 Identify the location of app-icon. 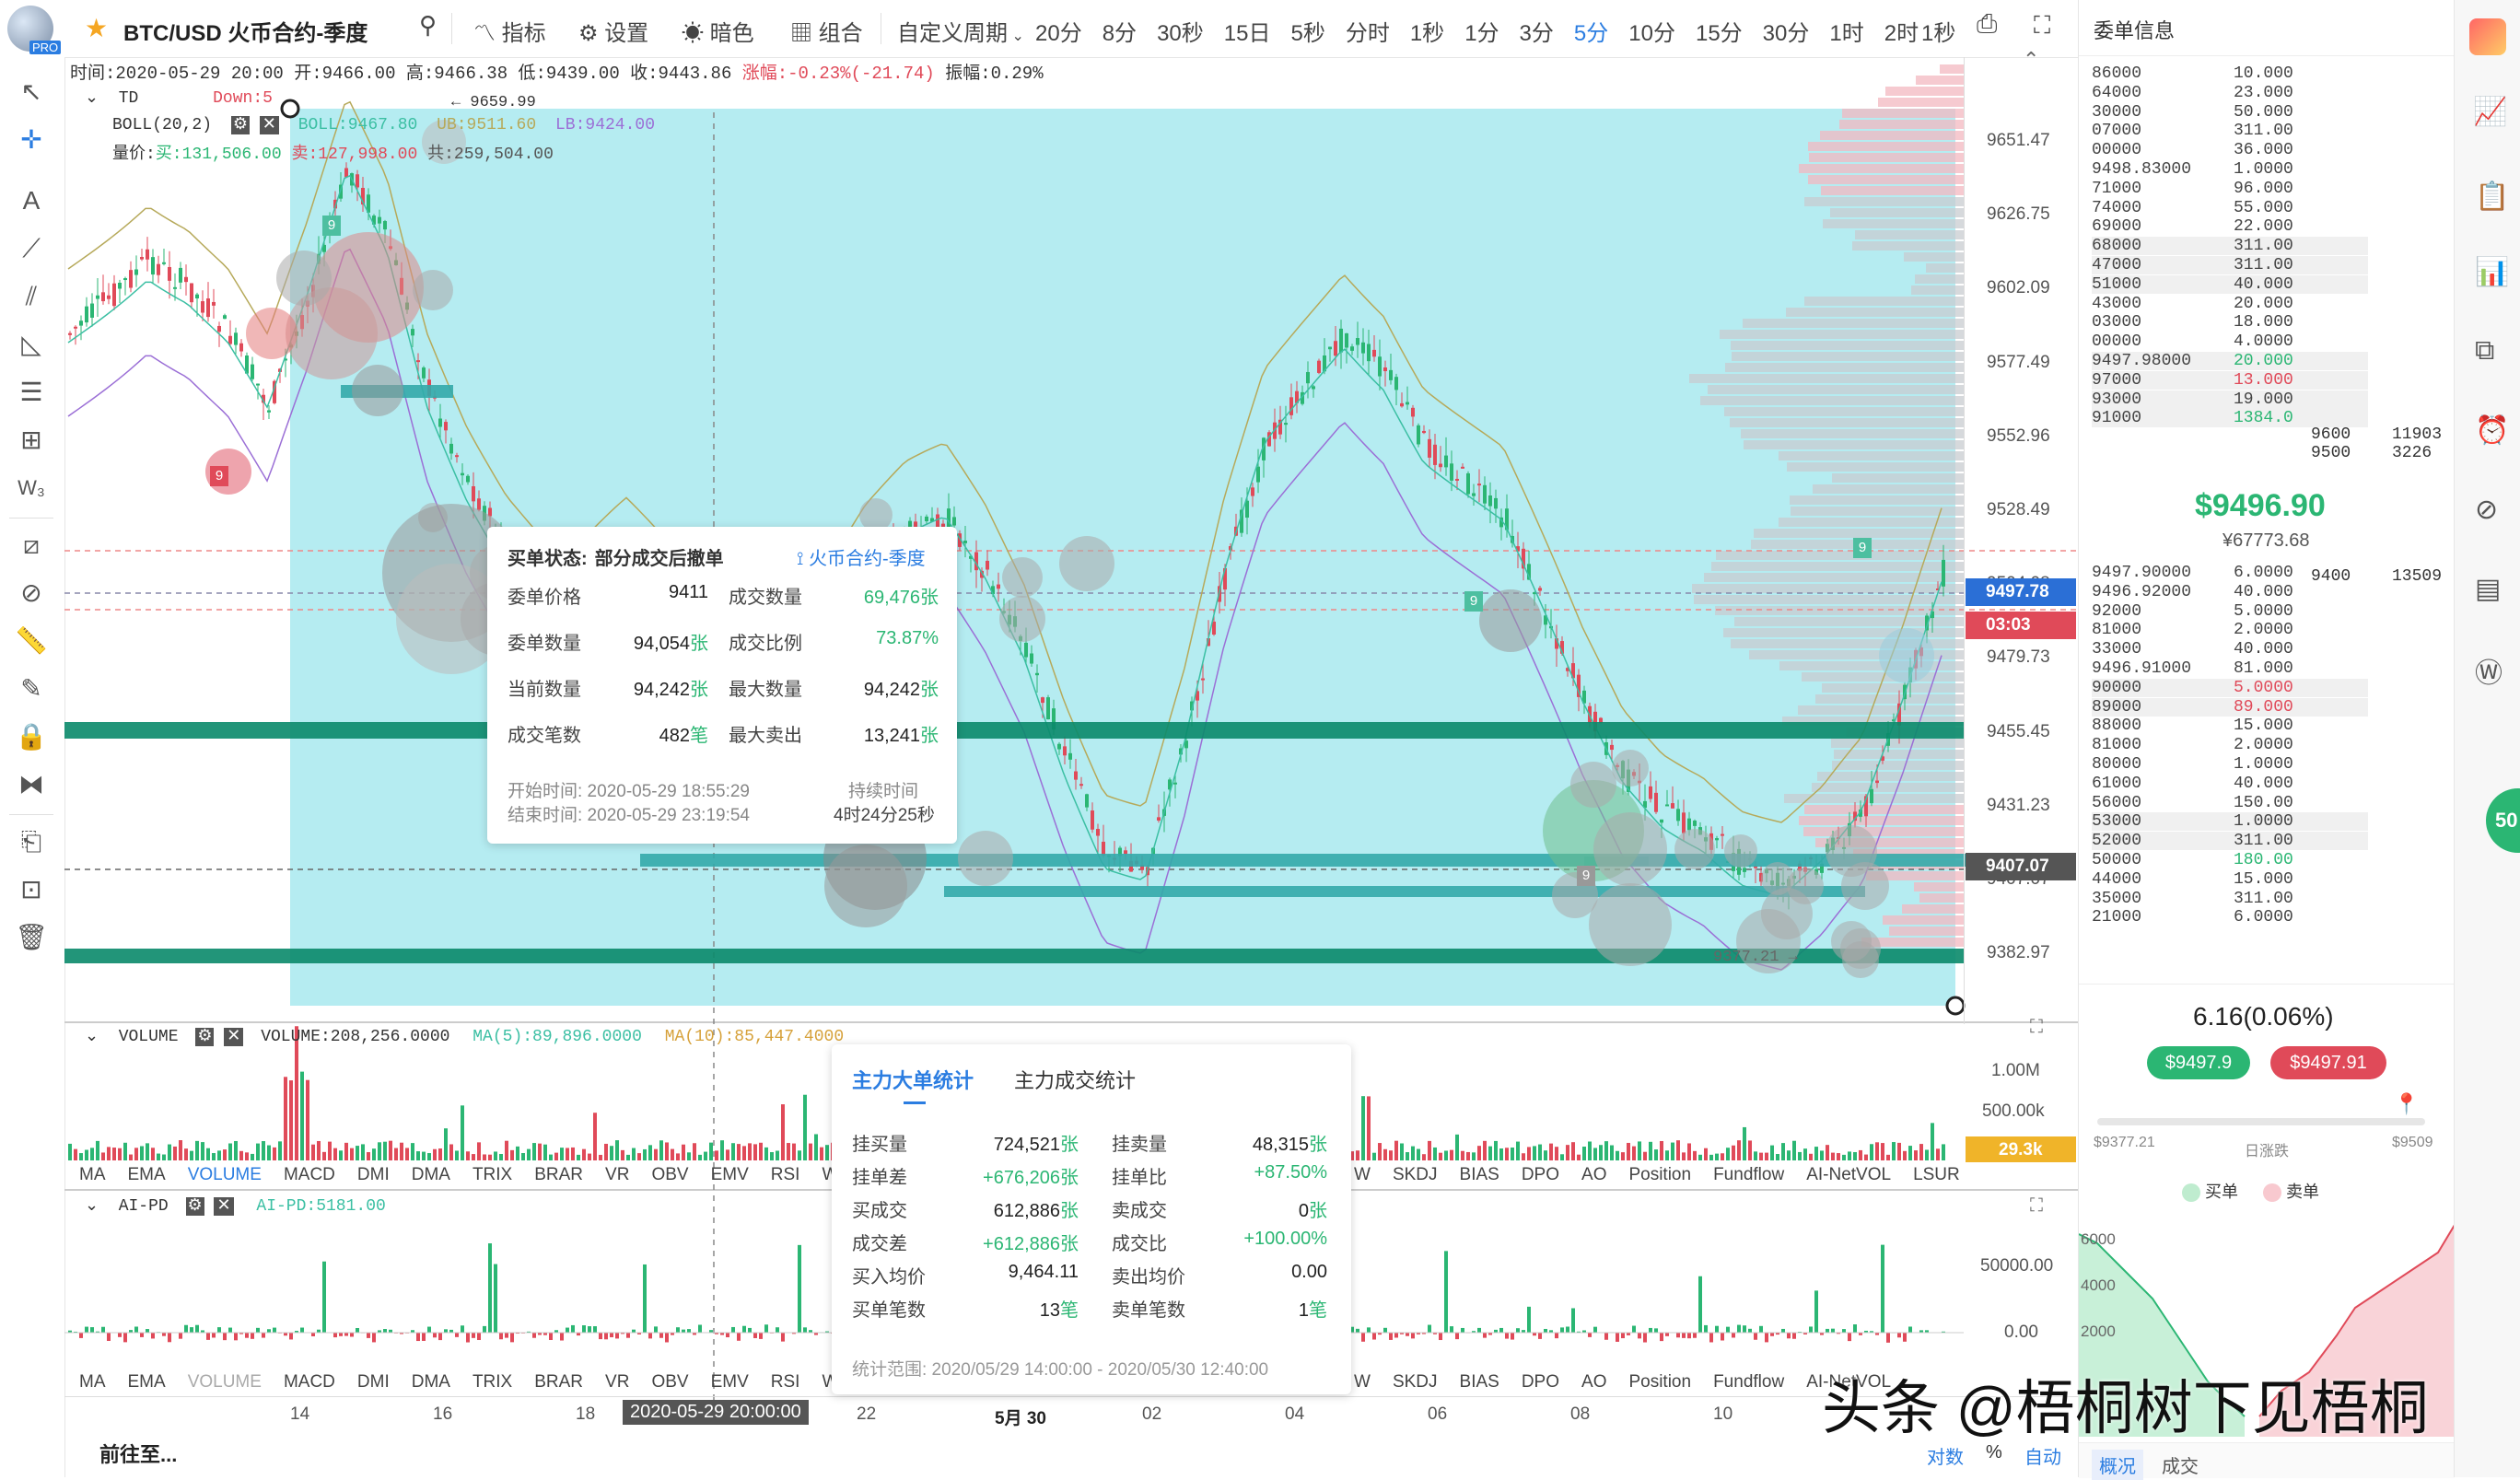
(2487, 37).